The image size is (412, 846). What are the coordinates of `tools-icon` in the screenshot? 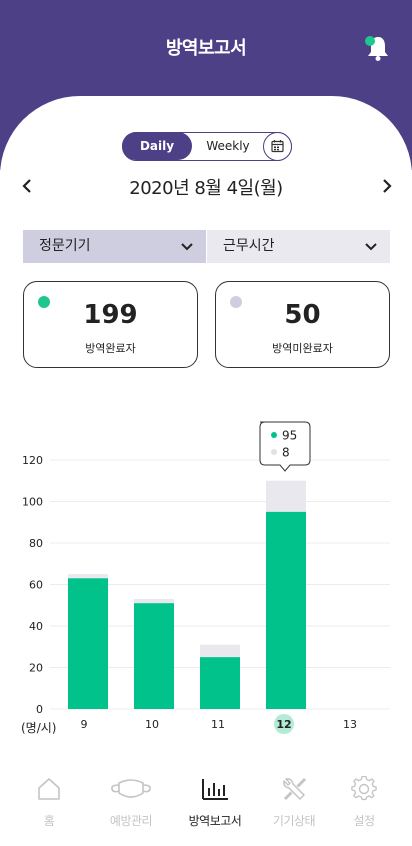 It's located at (295, 789).